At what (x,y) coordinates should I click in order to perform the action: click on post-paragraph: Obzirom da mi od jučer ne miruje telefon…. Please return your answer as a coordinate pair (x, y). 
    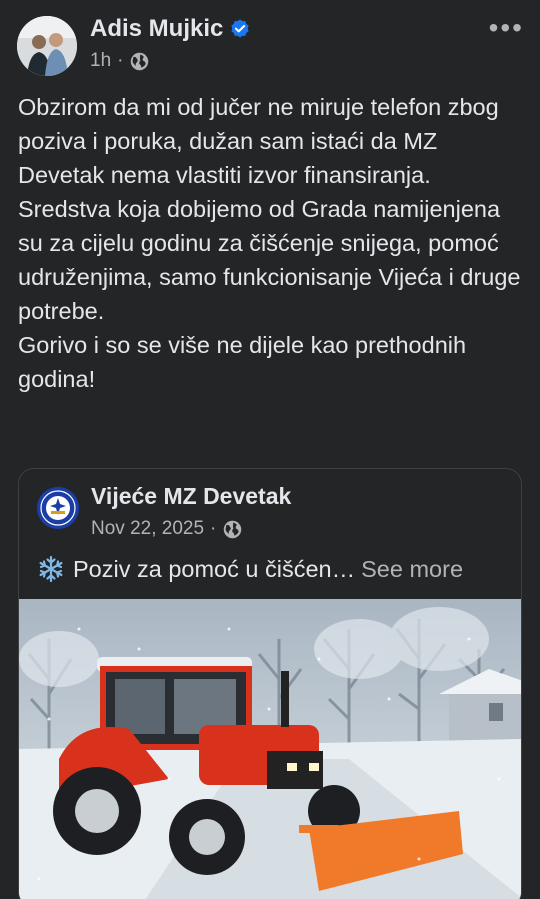
    Looking at the image, I should click on (258, 141).